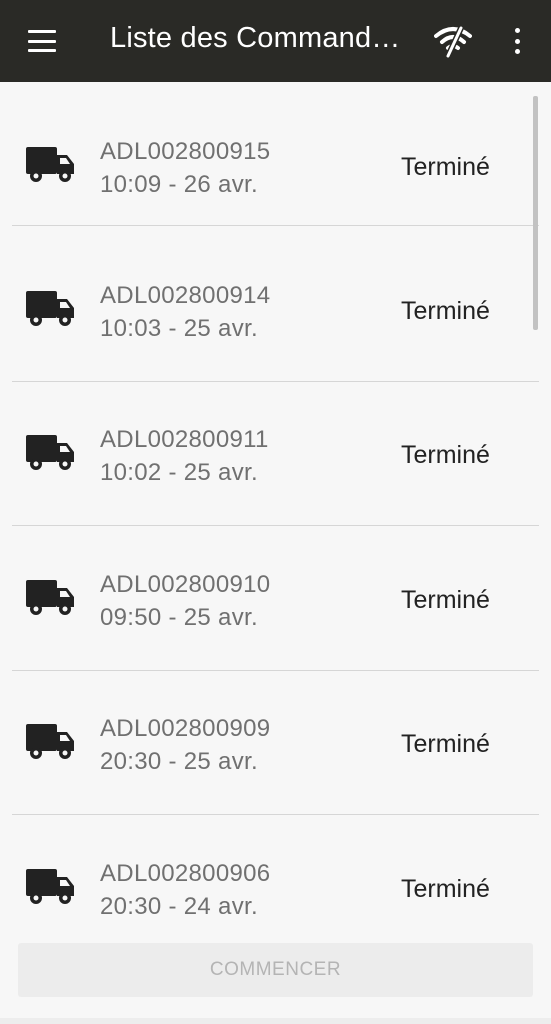 This screenshot has width=551, height=1024. I want to click on order-time: 20:30 - 24 avr., so click(179, 906).